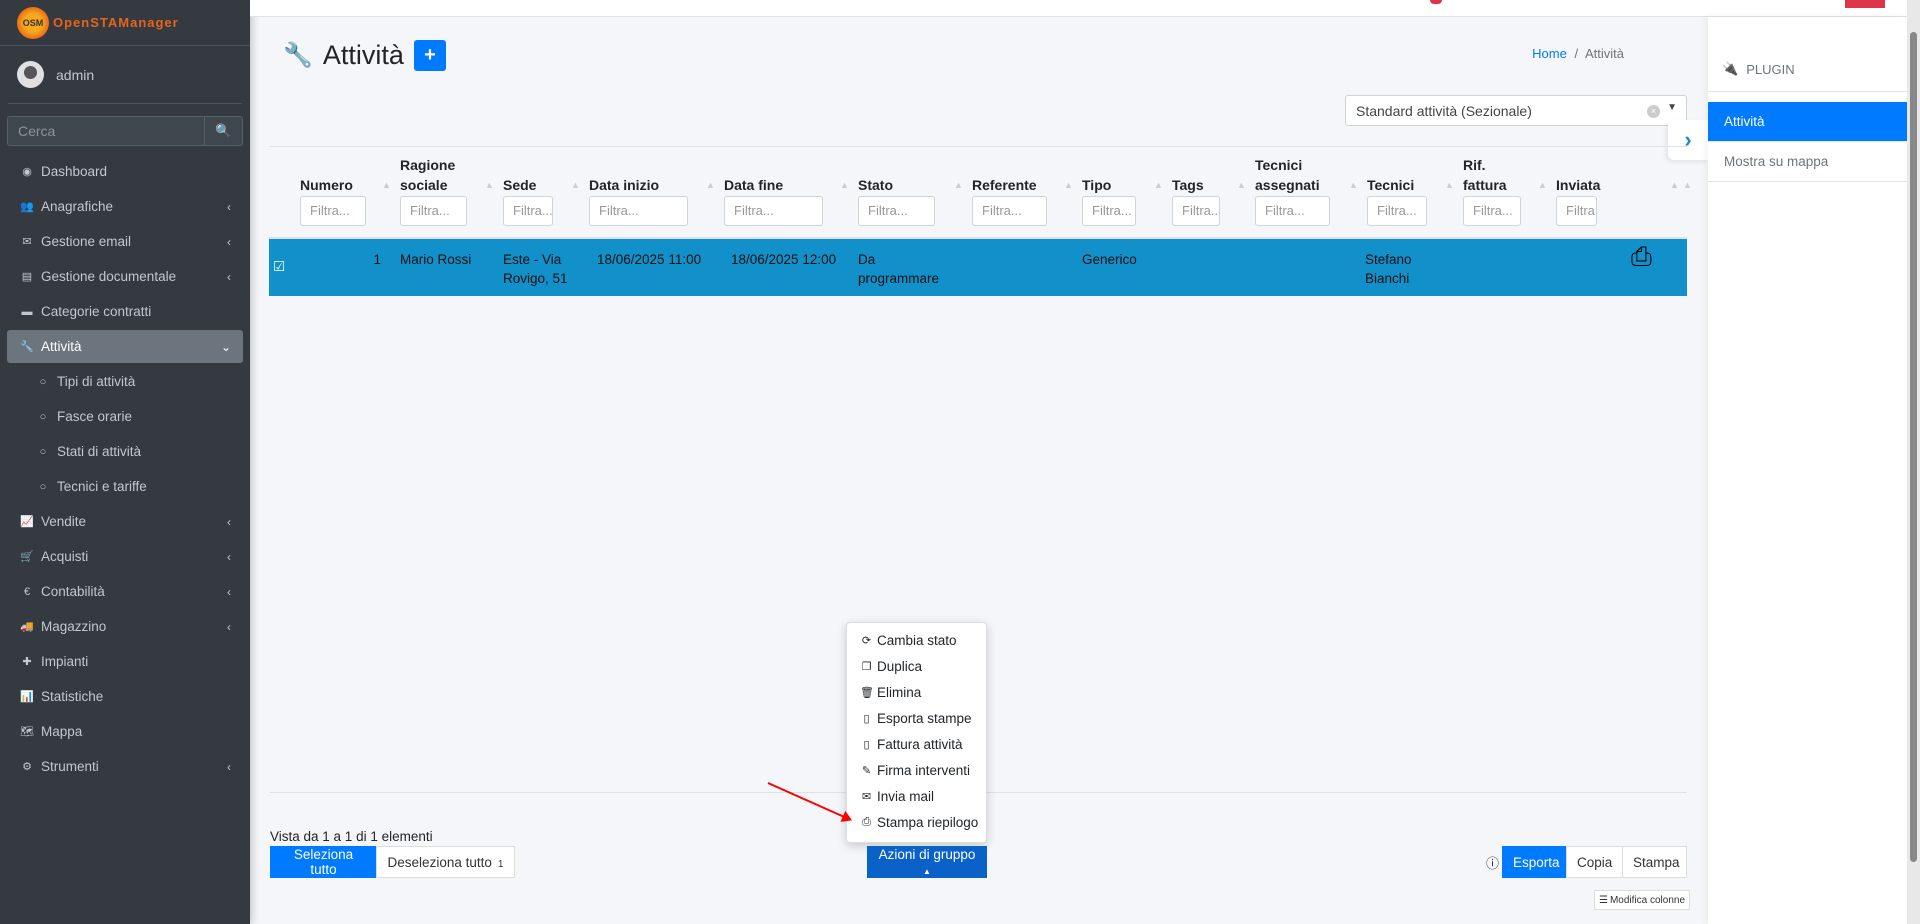 This screenshot has height=924, width=1920. I want to click on row-checkbox: ☑, so click(279, 266).